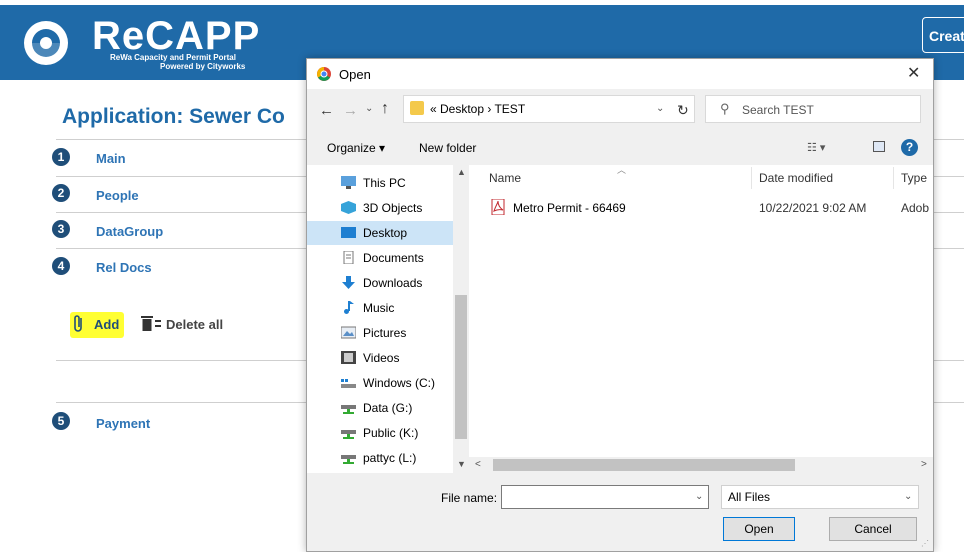 Image resolution: width=964 pixels, height=552 pixels. Describe the element at coordinates (380, 408) in the screenshot. I see `nav-item-data-g: Data (G:)` at that location.